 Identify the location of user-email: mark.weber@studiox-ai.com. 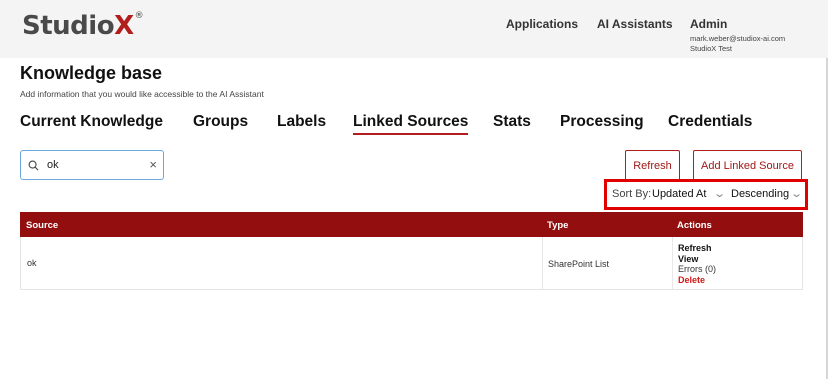
(738, 38).